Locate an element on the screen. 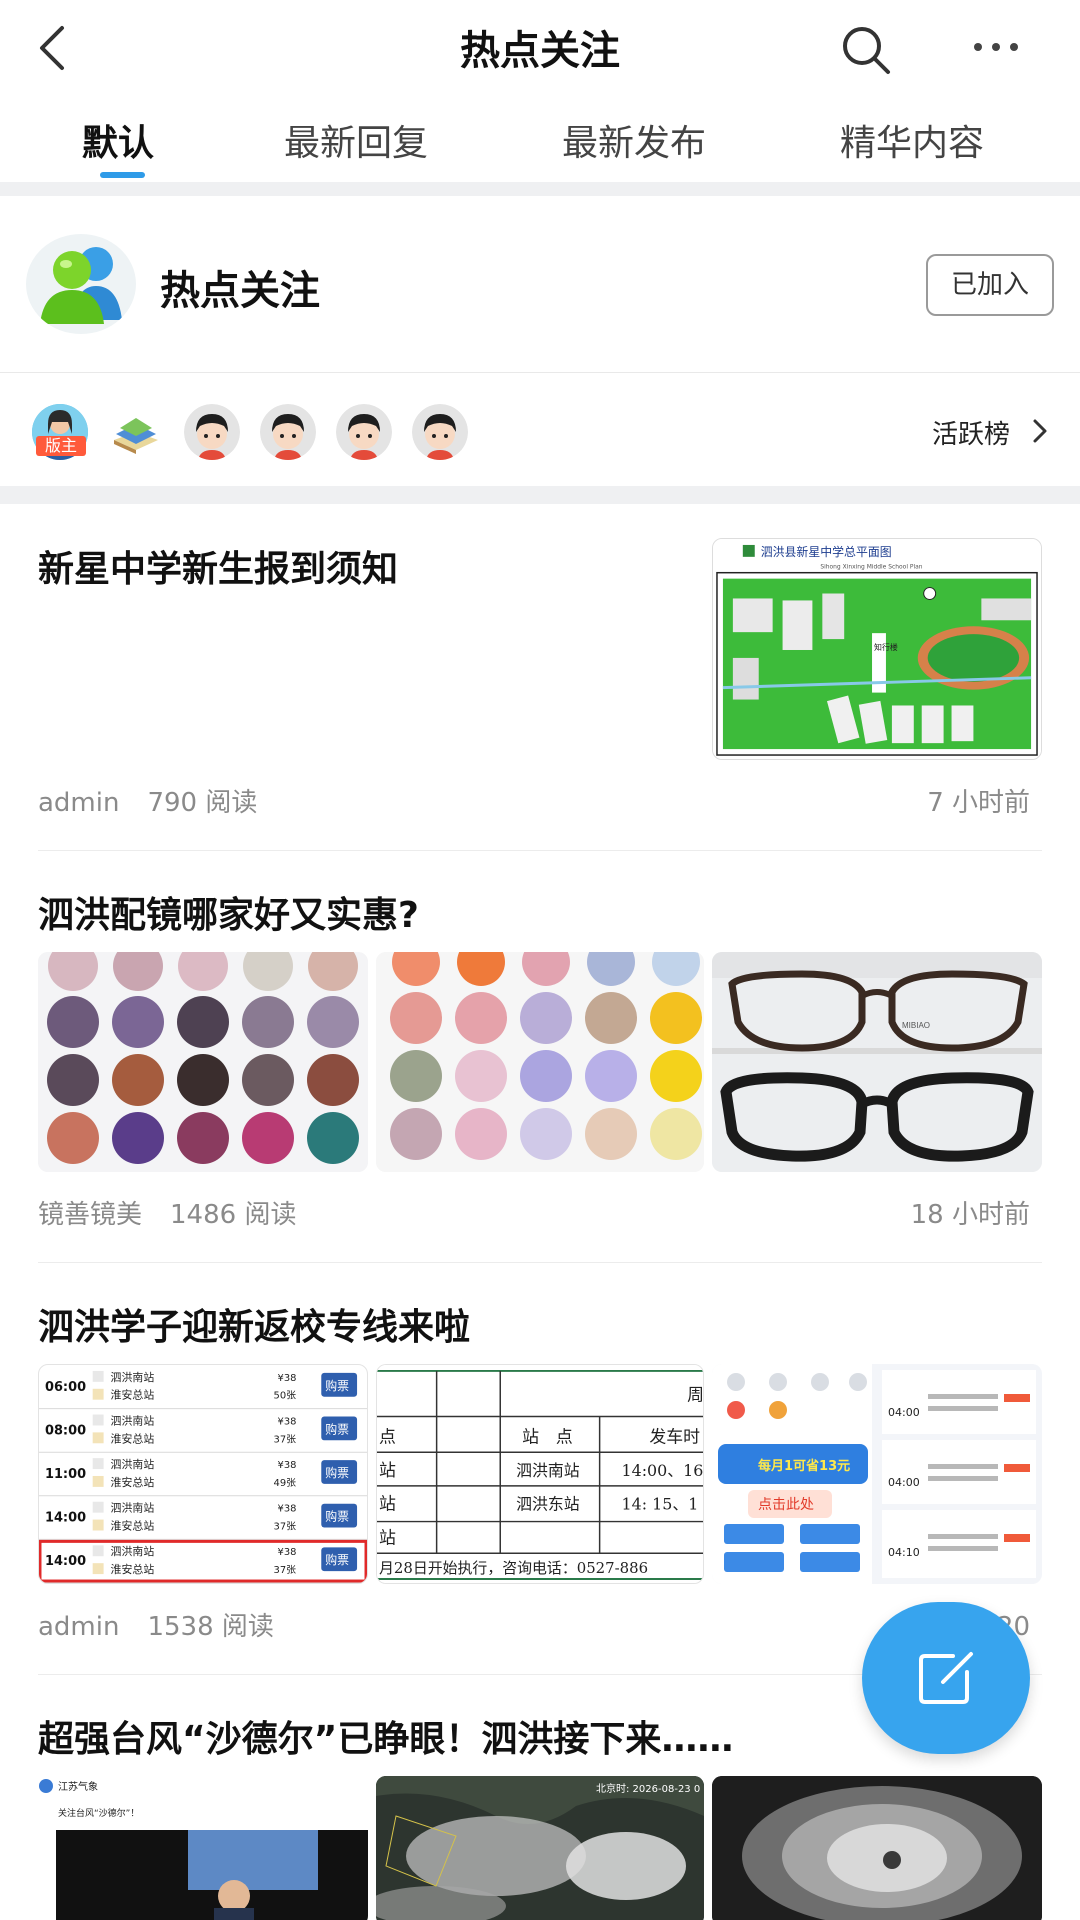 The height and width of the screenshot is (1920, 1080). search-icon is located at coordinates (866, 50).